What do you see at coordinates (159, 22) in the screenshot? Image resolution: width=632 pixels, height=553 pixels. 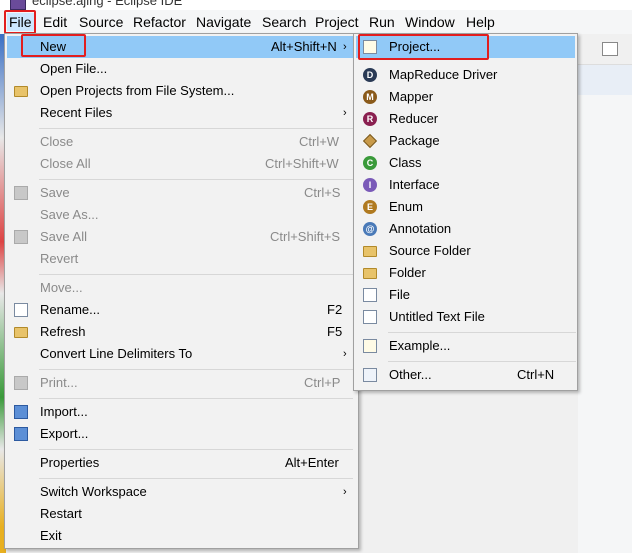 I see `menu-refactor: Refactor` at bounding box center [159, 22].